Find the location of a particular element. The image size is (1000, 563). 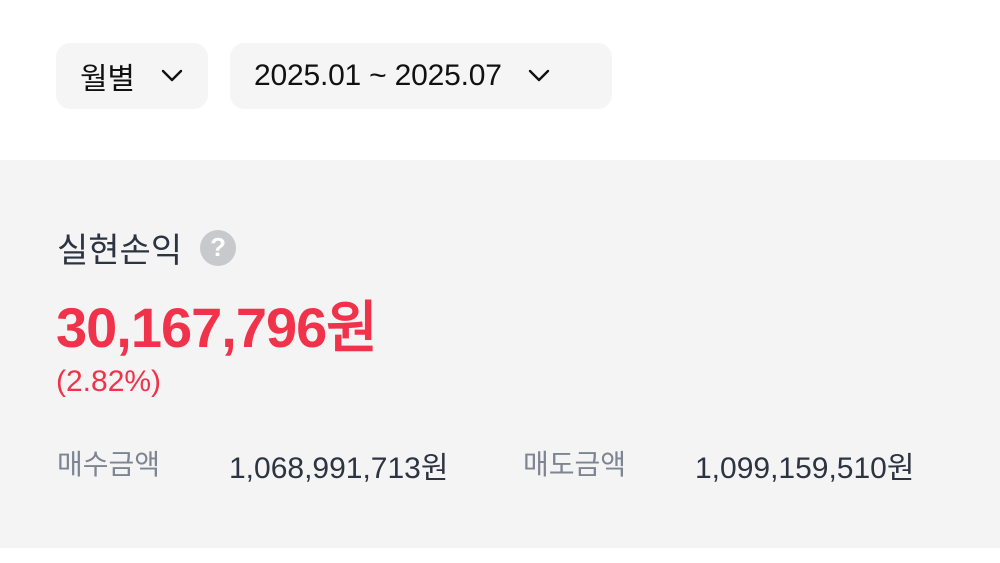

panel-header: 실현손익 ? is located at coordinates (147, 247).